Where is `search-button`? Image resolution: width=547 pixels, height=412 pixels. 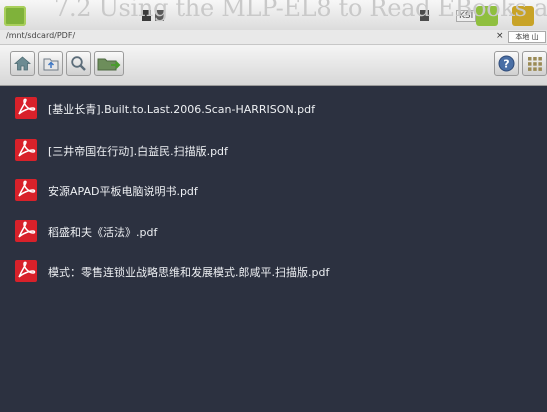
search-button is located at coordinates (78, 63).